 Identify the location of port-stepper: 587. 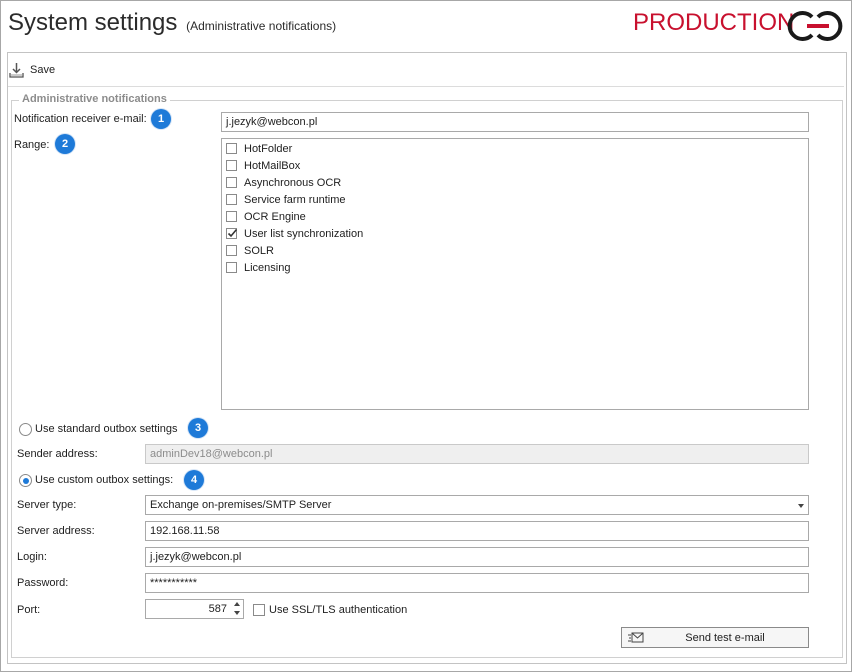
(194, 609).